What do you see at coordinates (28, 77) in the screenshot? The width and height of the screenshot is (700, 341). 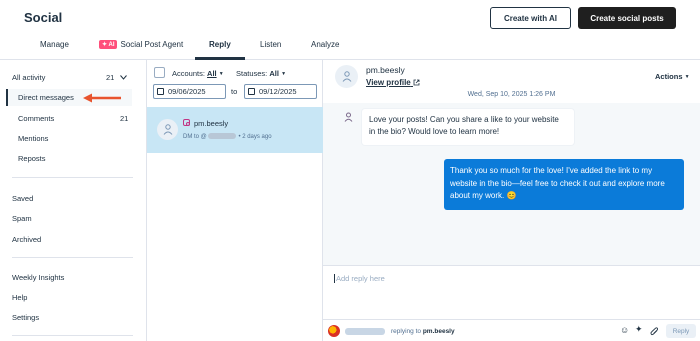 I see `sidebar-item-all-activity: All activity` at bounding box center [28, 77].